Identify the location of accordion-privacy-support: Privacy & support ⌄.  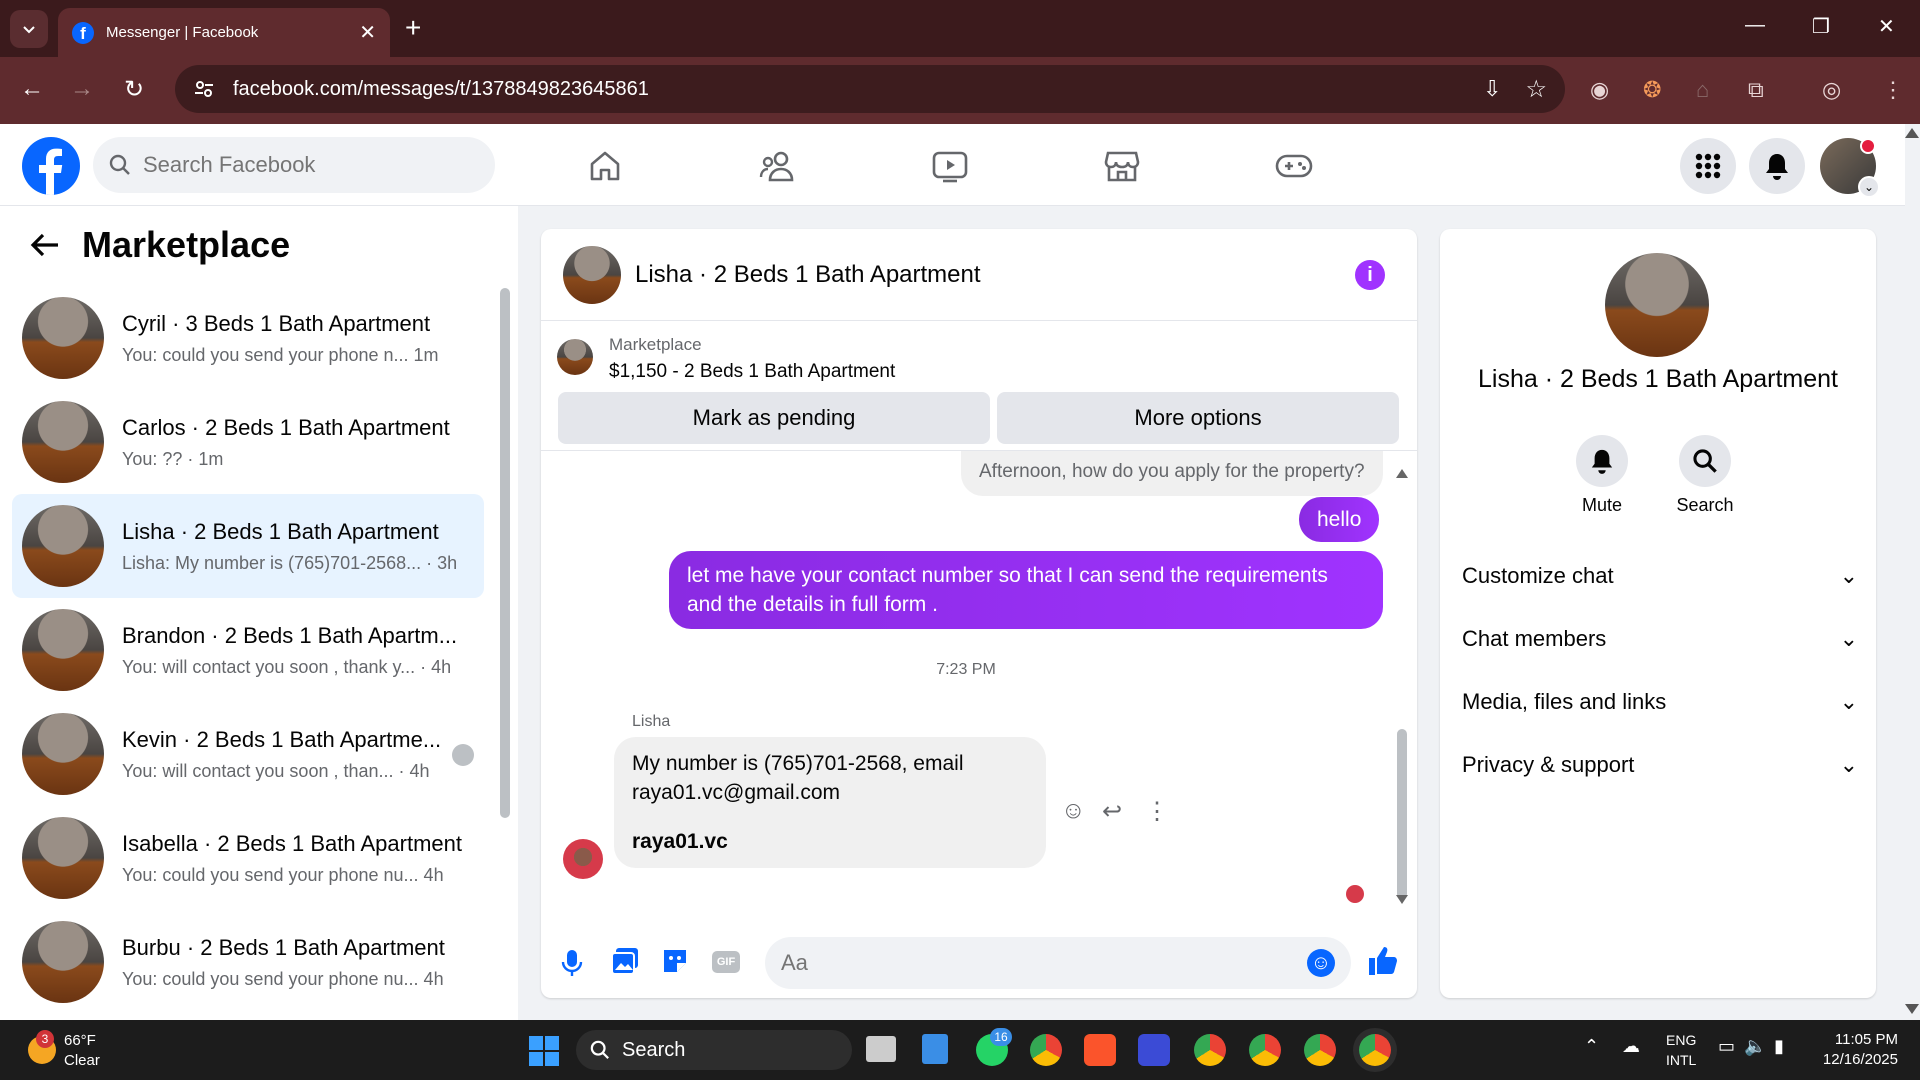
(1660, 765).